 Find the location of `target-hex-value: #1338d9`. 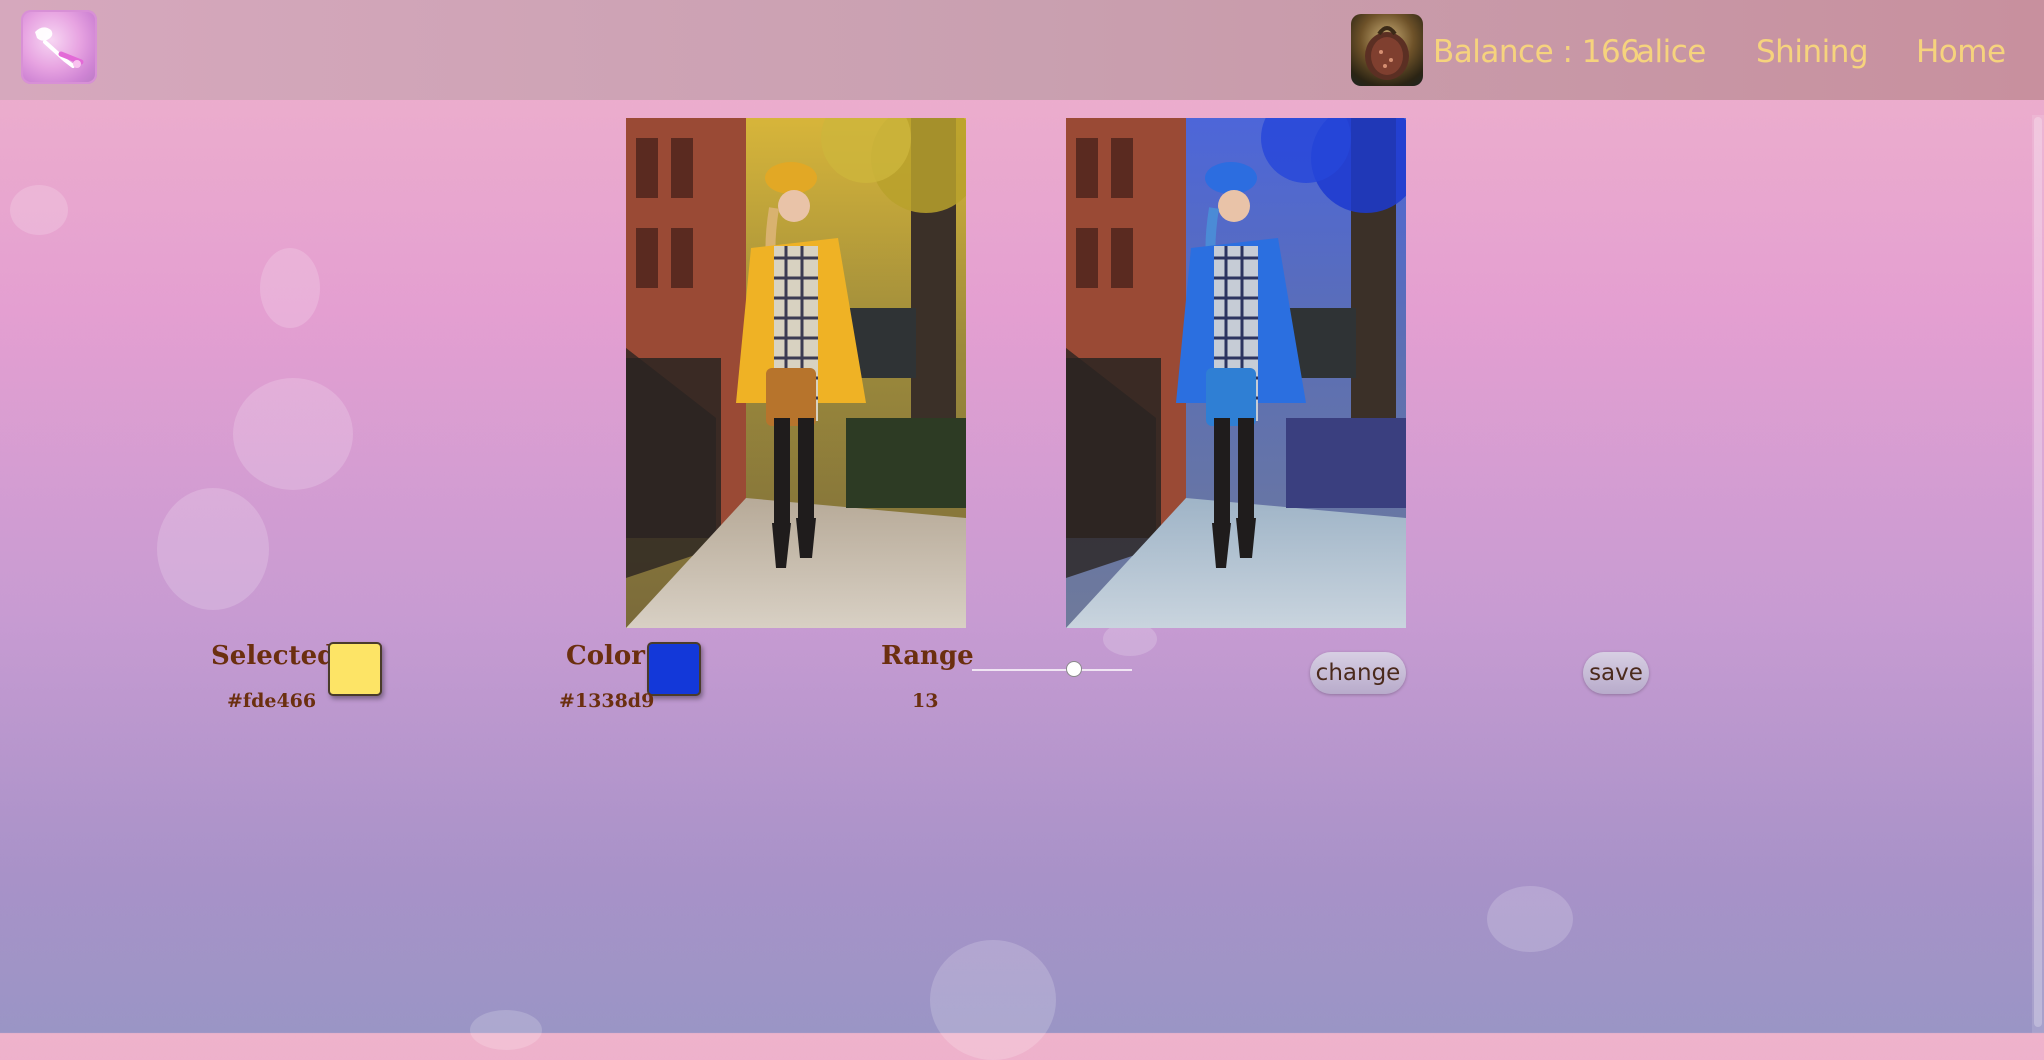

target-hex-value: #1338d9 is located at coordinates (607, 701).